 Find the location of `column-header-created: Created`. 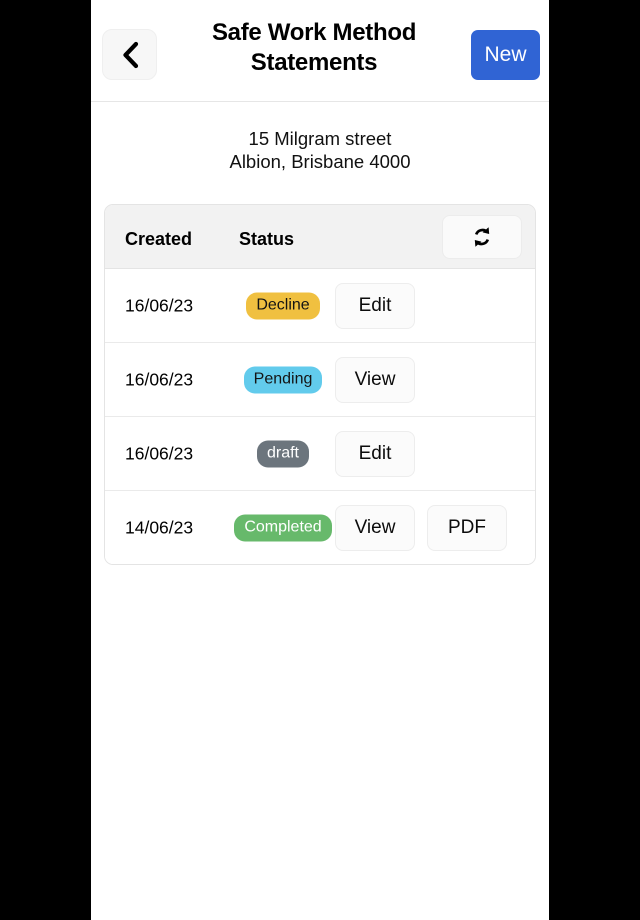

column-header-created: Created is located at coordinates (159, 239).